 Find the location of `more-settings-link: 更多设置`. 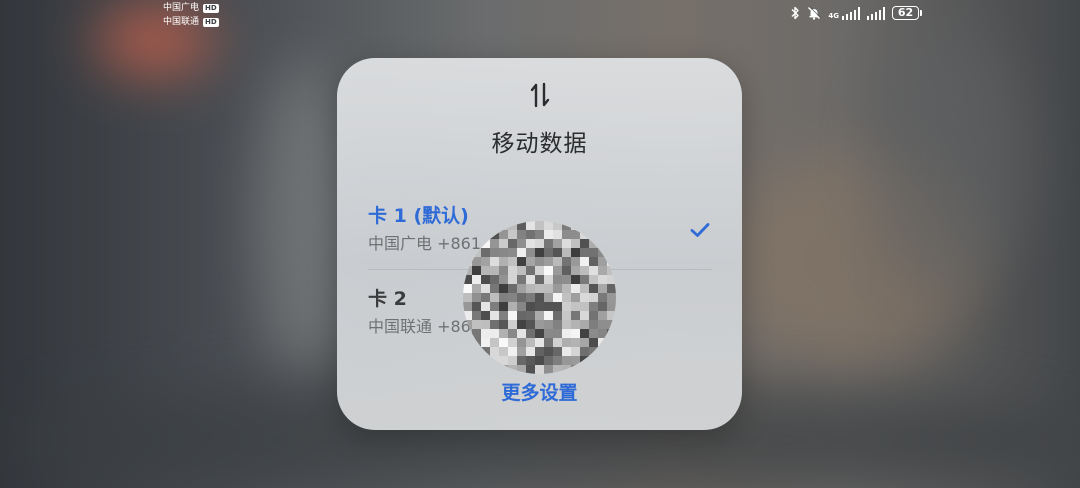

more-settings-link: 更多设置 is located at coordinates (539, 391).